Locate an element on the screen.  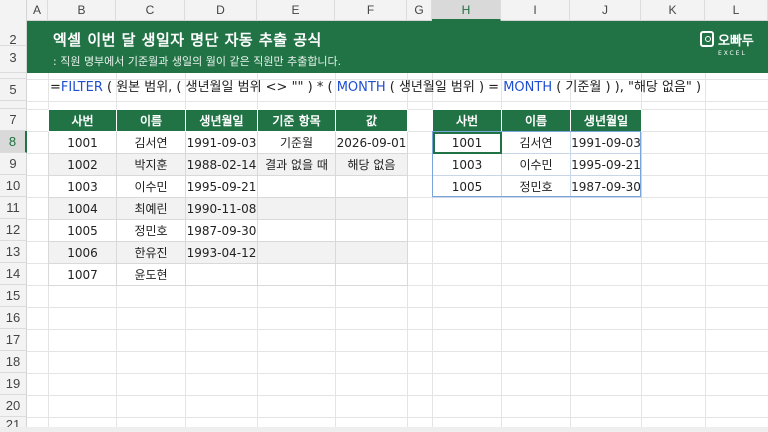
table-cell: 1988-02-14 is located at coordinates (221, 164).